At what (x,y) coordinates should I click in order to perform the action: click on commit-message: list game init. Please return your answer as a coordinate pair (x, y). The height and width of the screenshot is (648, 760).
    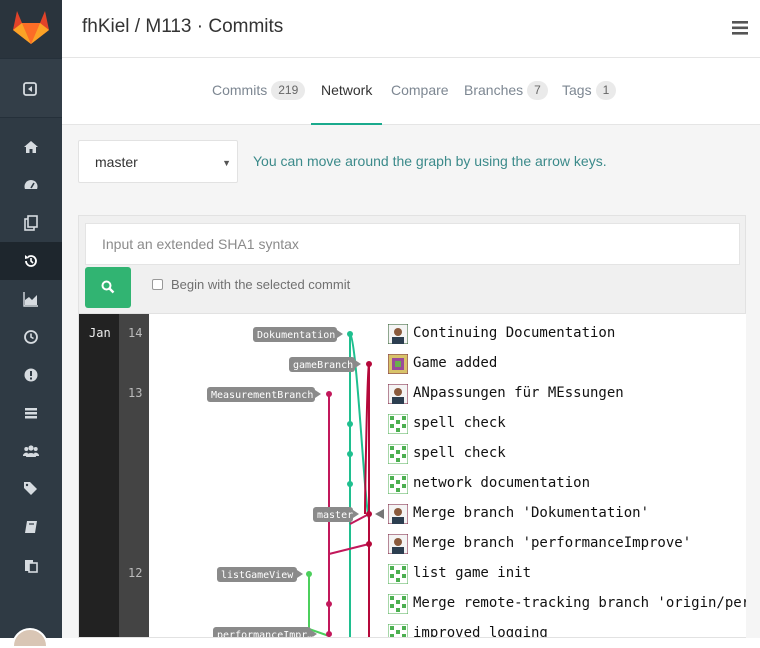
    Looking at the image, I should click on (472, 573).